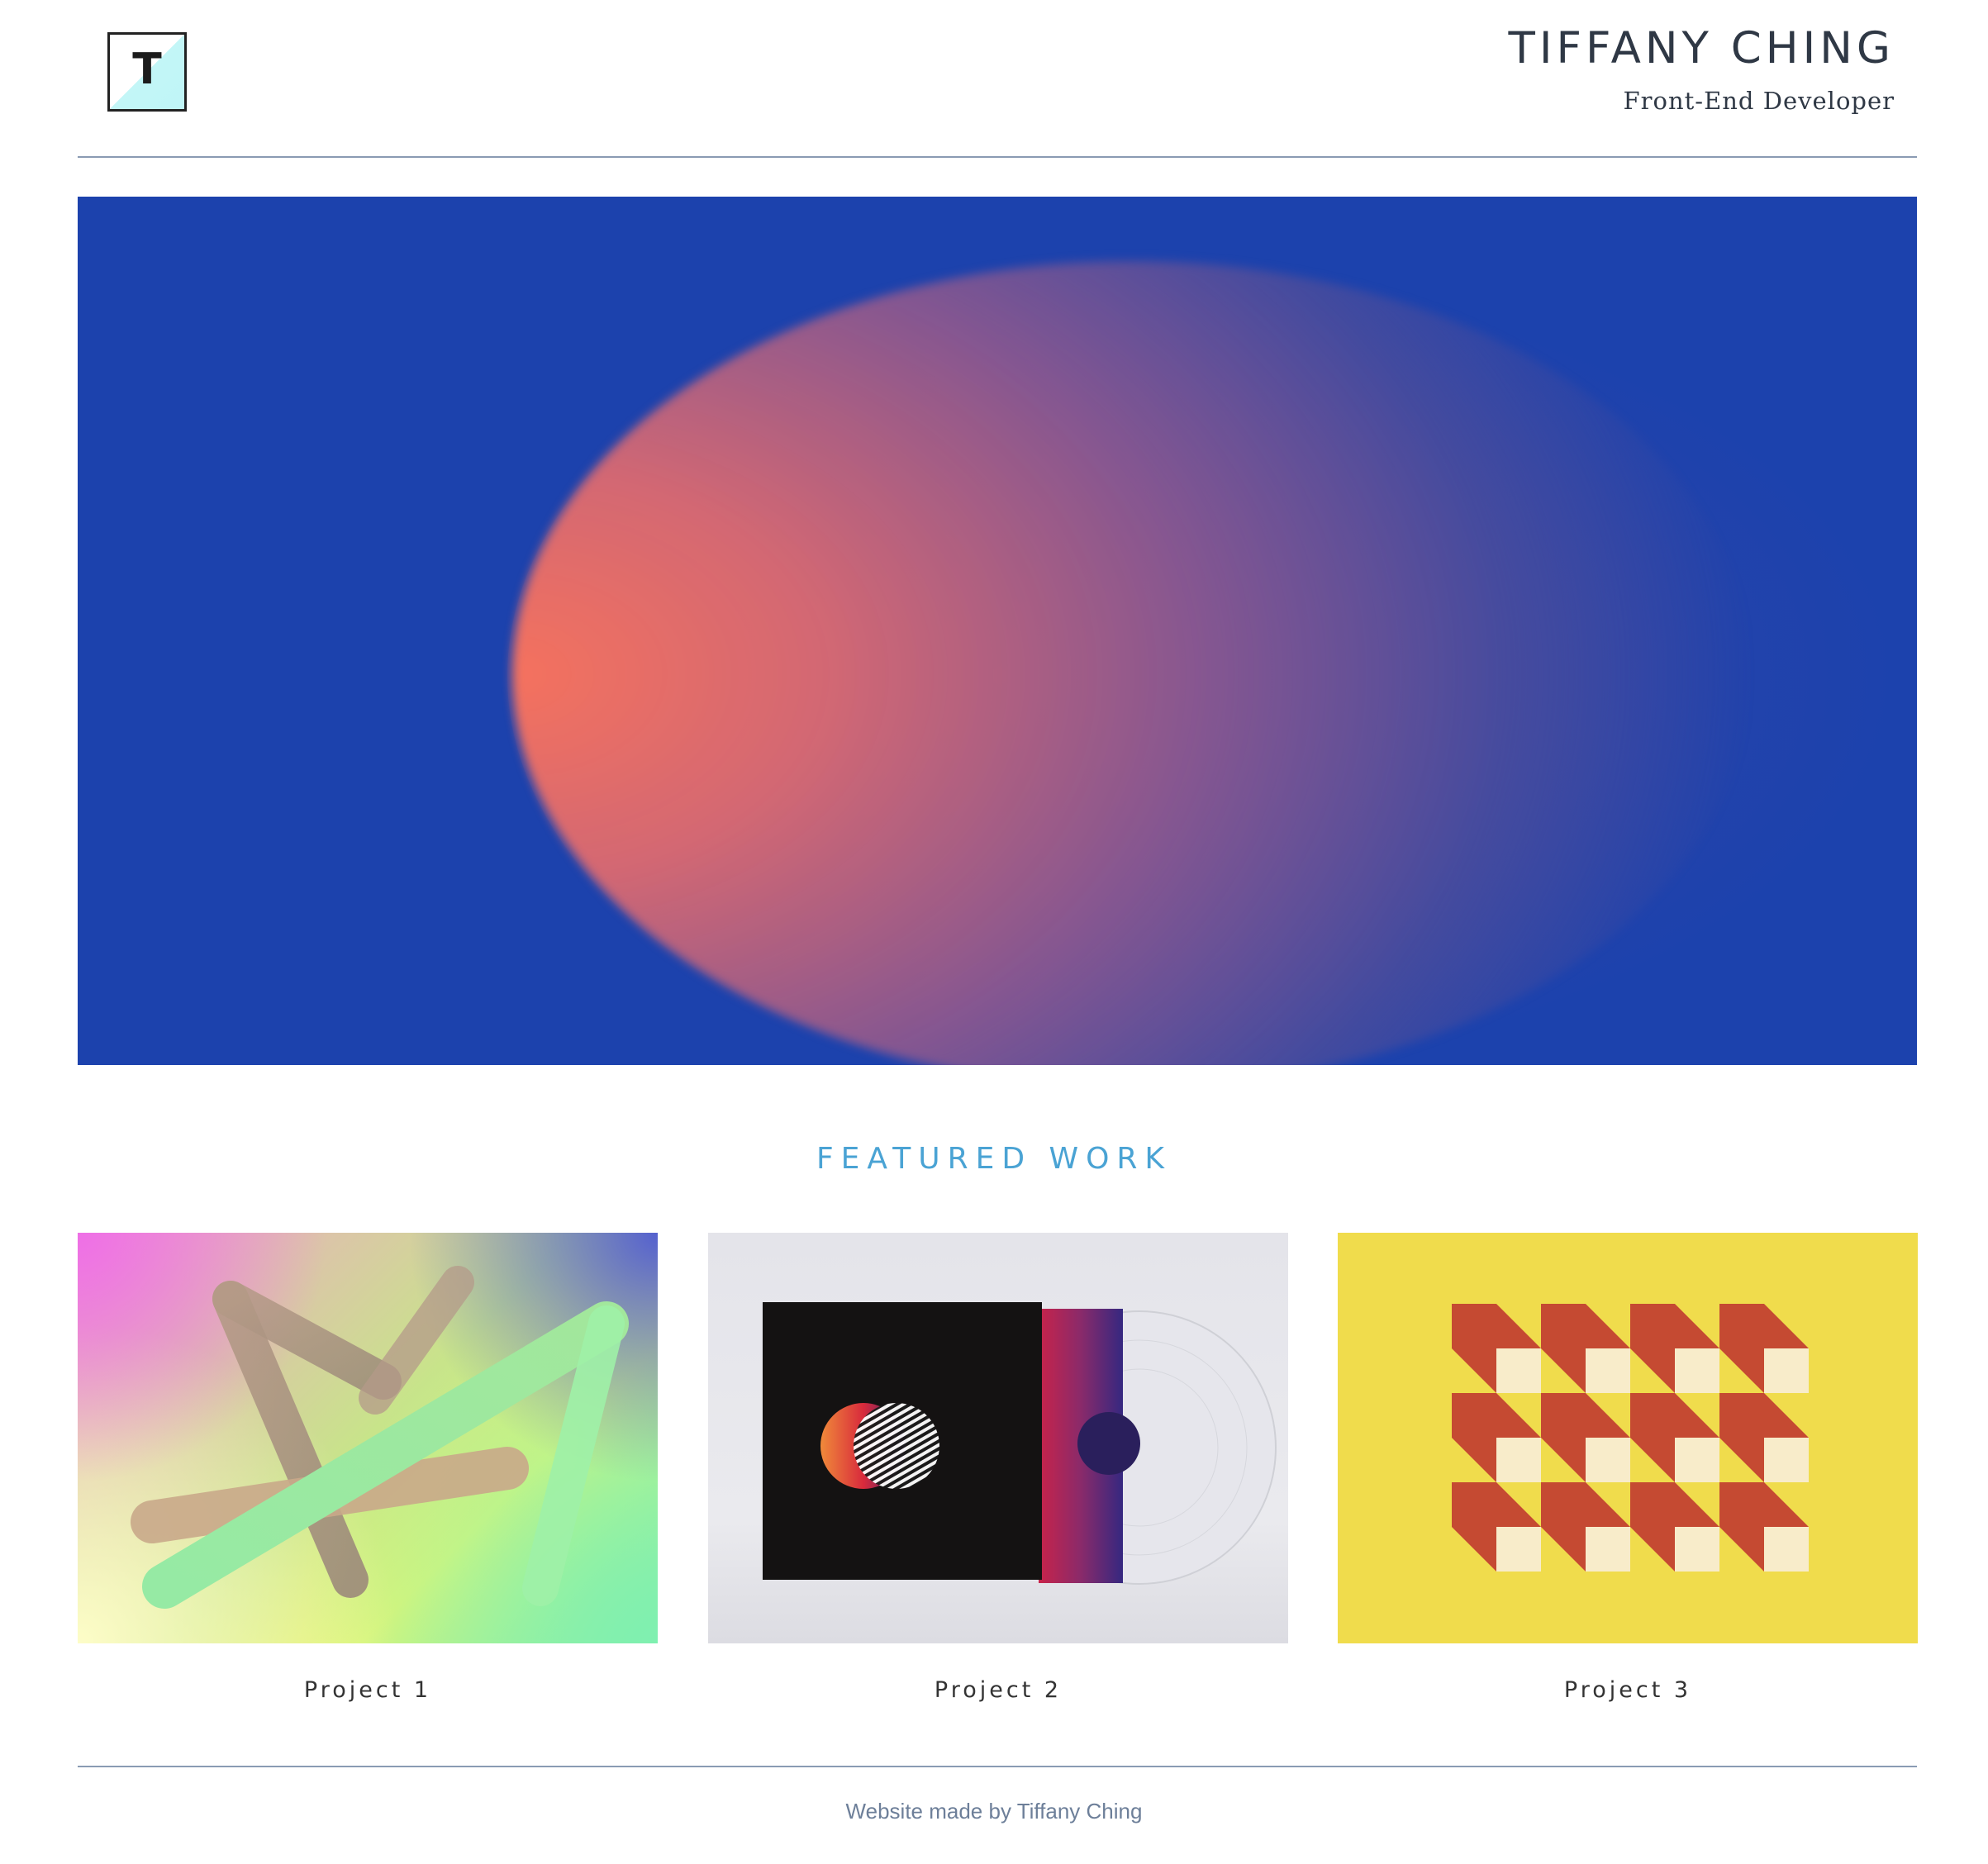 The height and width of the screenshot is (1864, 1988). I want to click on project-1-artwork, so click(380, 1437).